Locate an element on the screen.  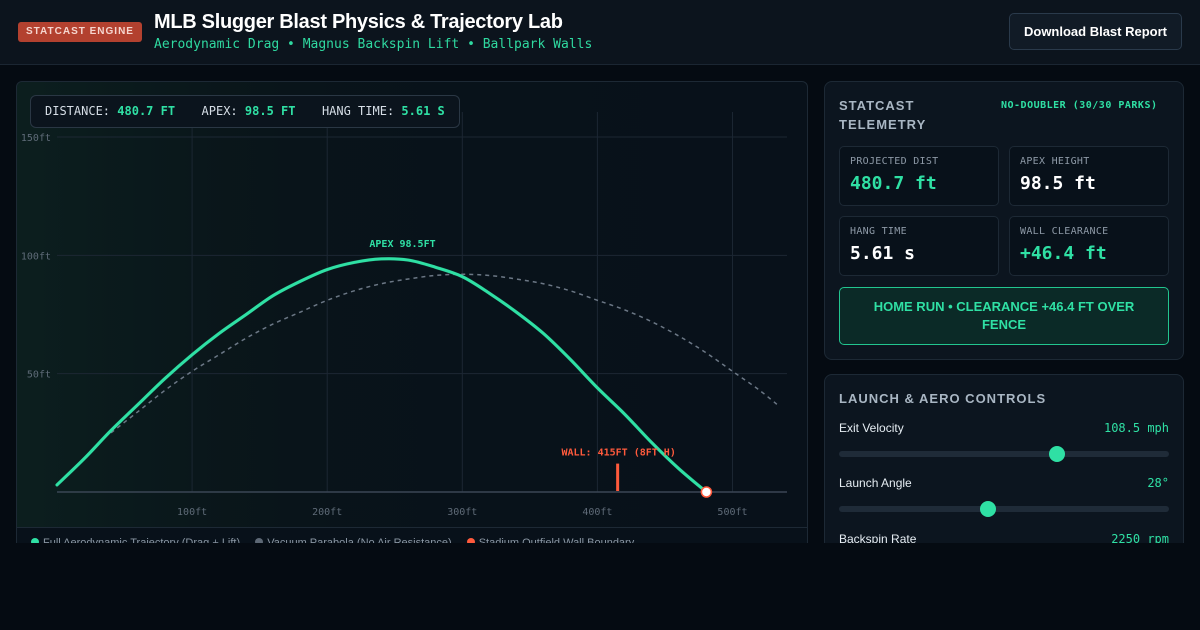
apex-value: 98.5 FT is located at coordinates (270, 111).